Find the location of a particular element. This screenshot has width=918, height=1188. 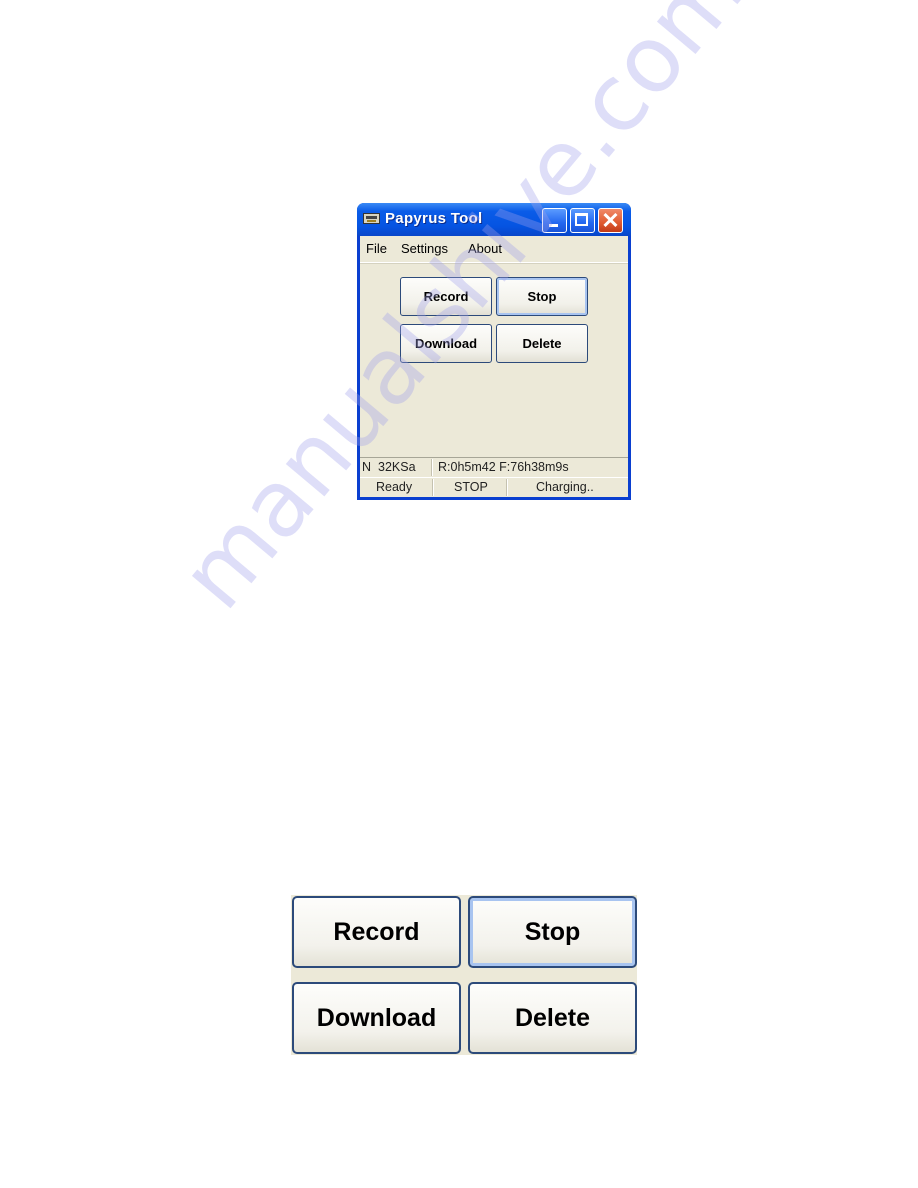

download-button: Download is located at coordinates (446, 343).